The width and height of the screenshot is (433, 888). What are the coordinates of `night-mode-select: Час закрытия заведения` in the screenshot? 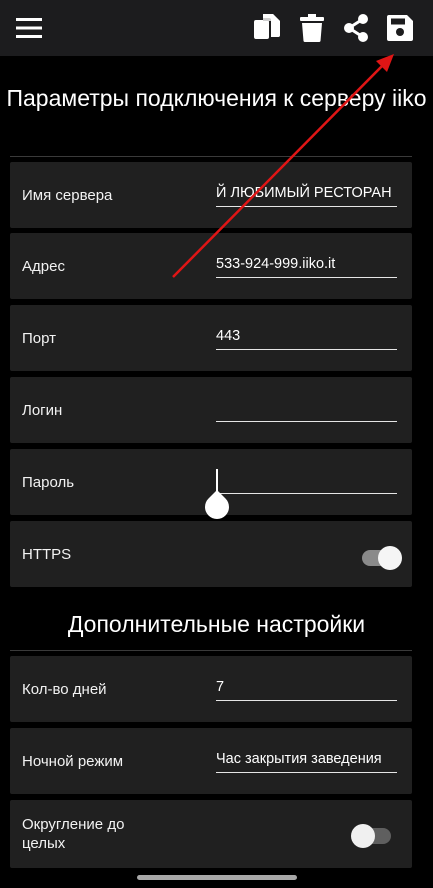 It's located at (306, 759).